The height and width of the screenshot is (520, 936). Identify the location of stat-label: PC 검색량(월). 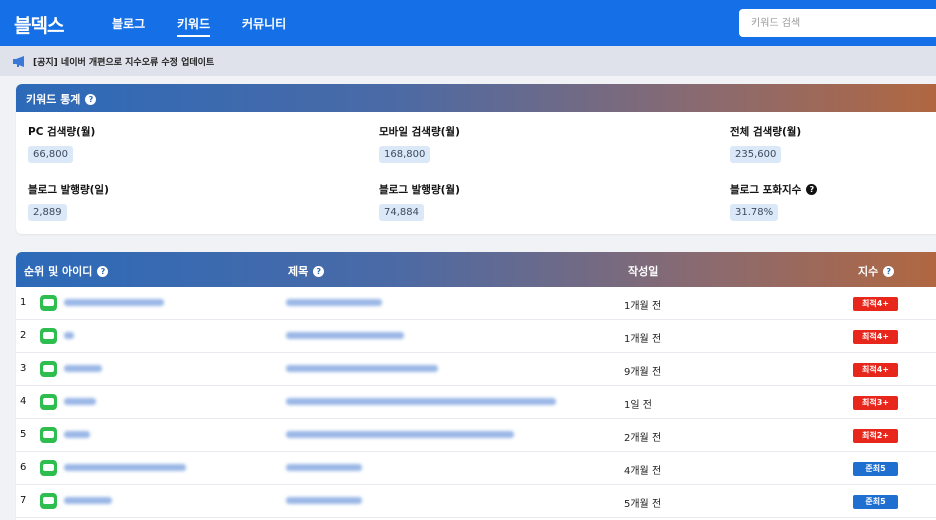
(62, 132).